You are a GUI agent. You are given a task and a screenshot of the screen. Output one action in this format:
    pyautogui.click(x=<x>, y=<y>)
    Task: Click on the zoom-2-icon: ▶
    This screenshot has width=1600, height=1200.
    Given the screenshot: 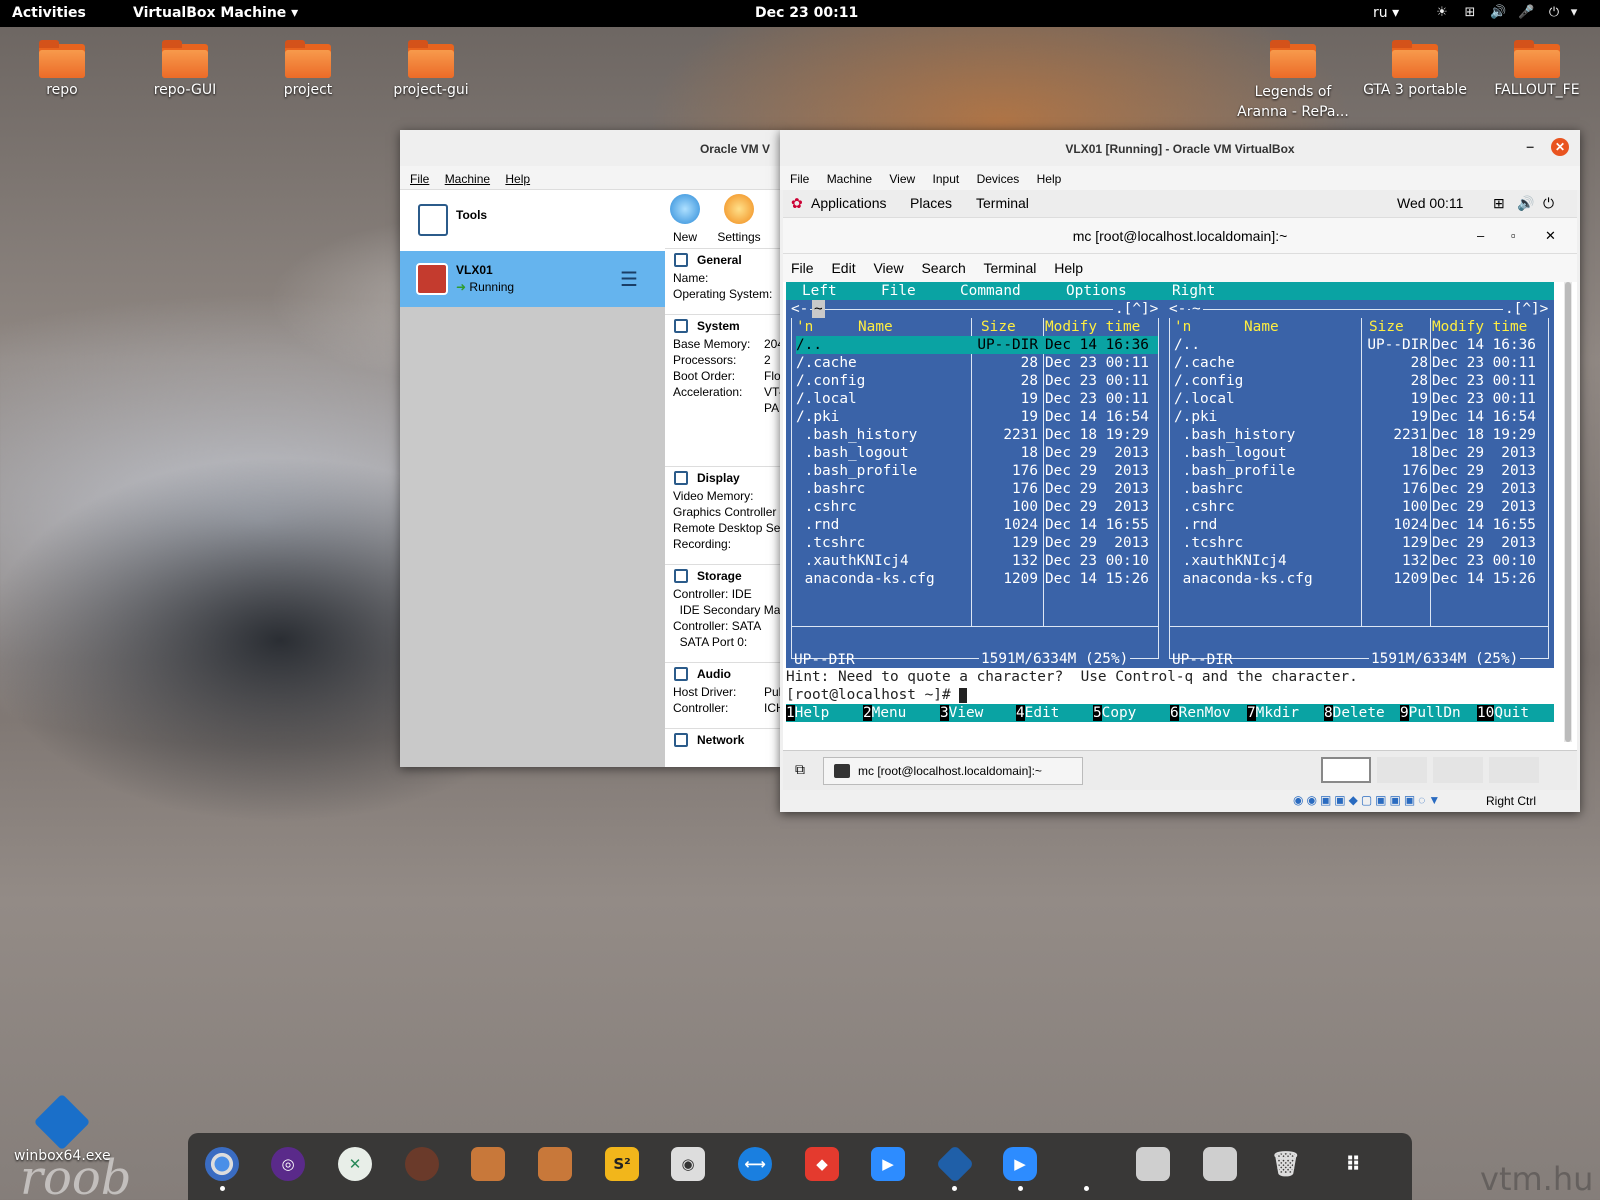 What is the action you would take?
    pyautogui.click(x=1020, y=1164)
    